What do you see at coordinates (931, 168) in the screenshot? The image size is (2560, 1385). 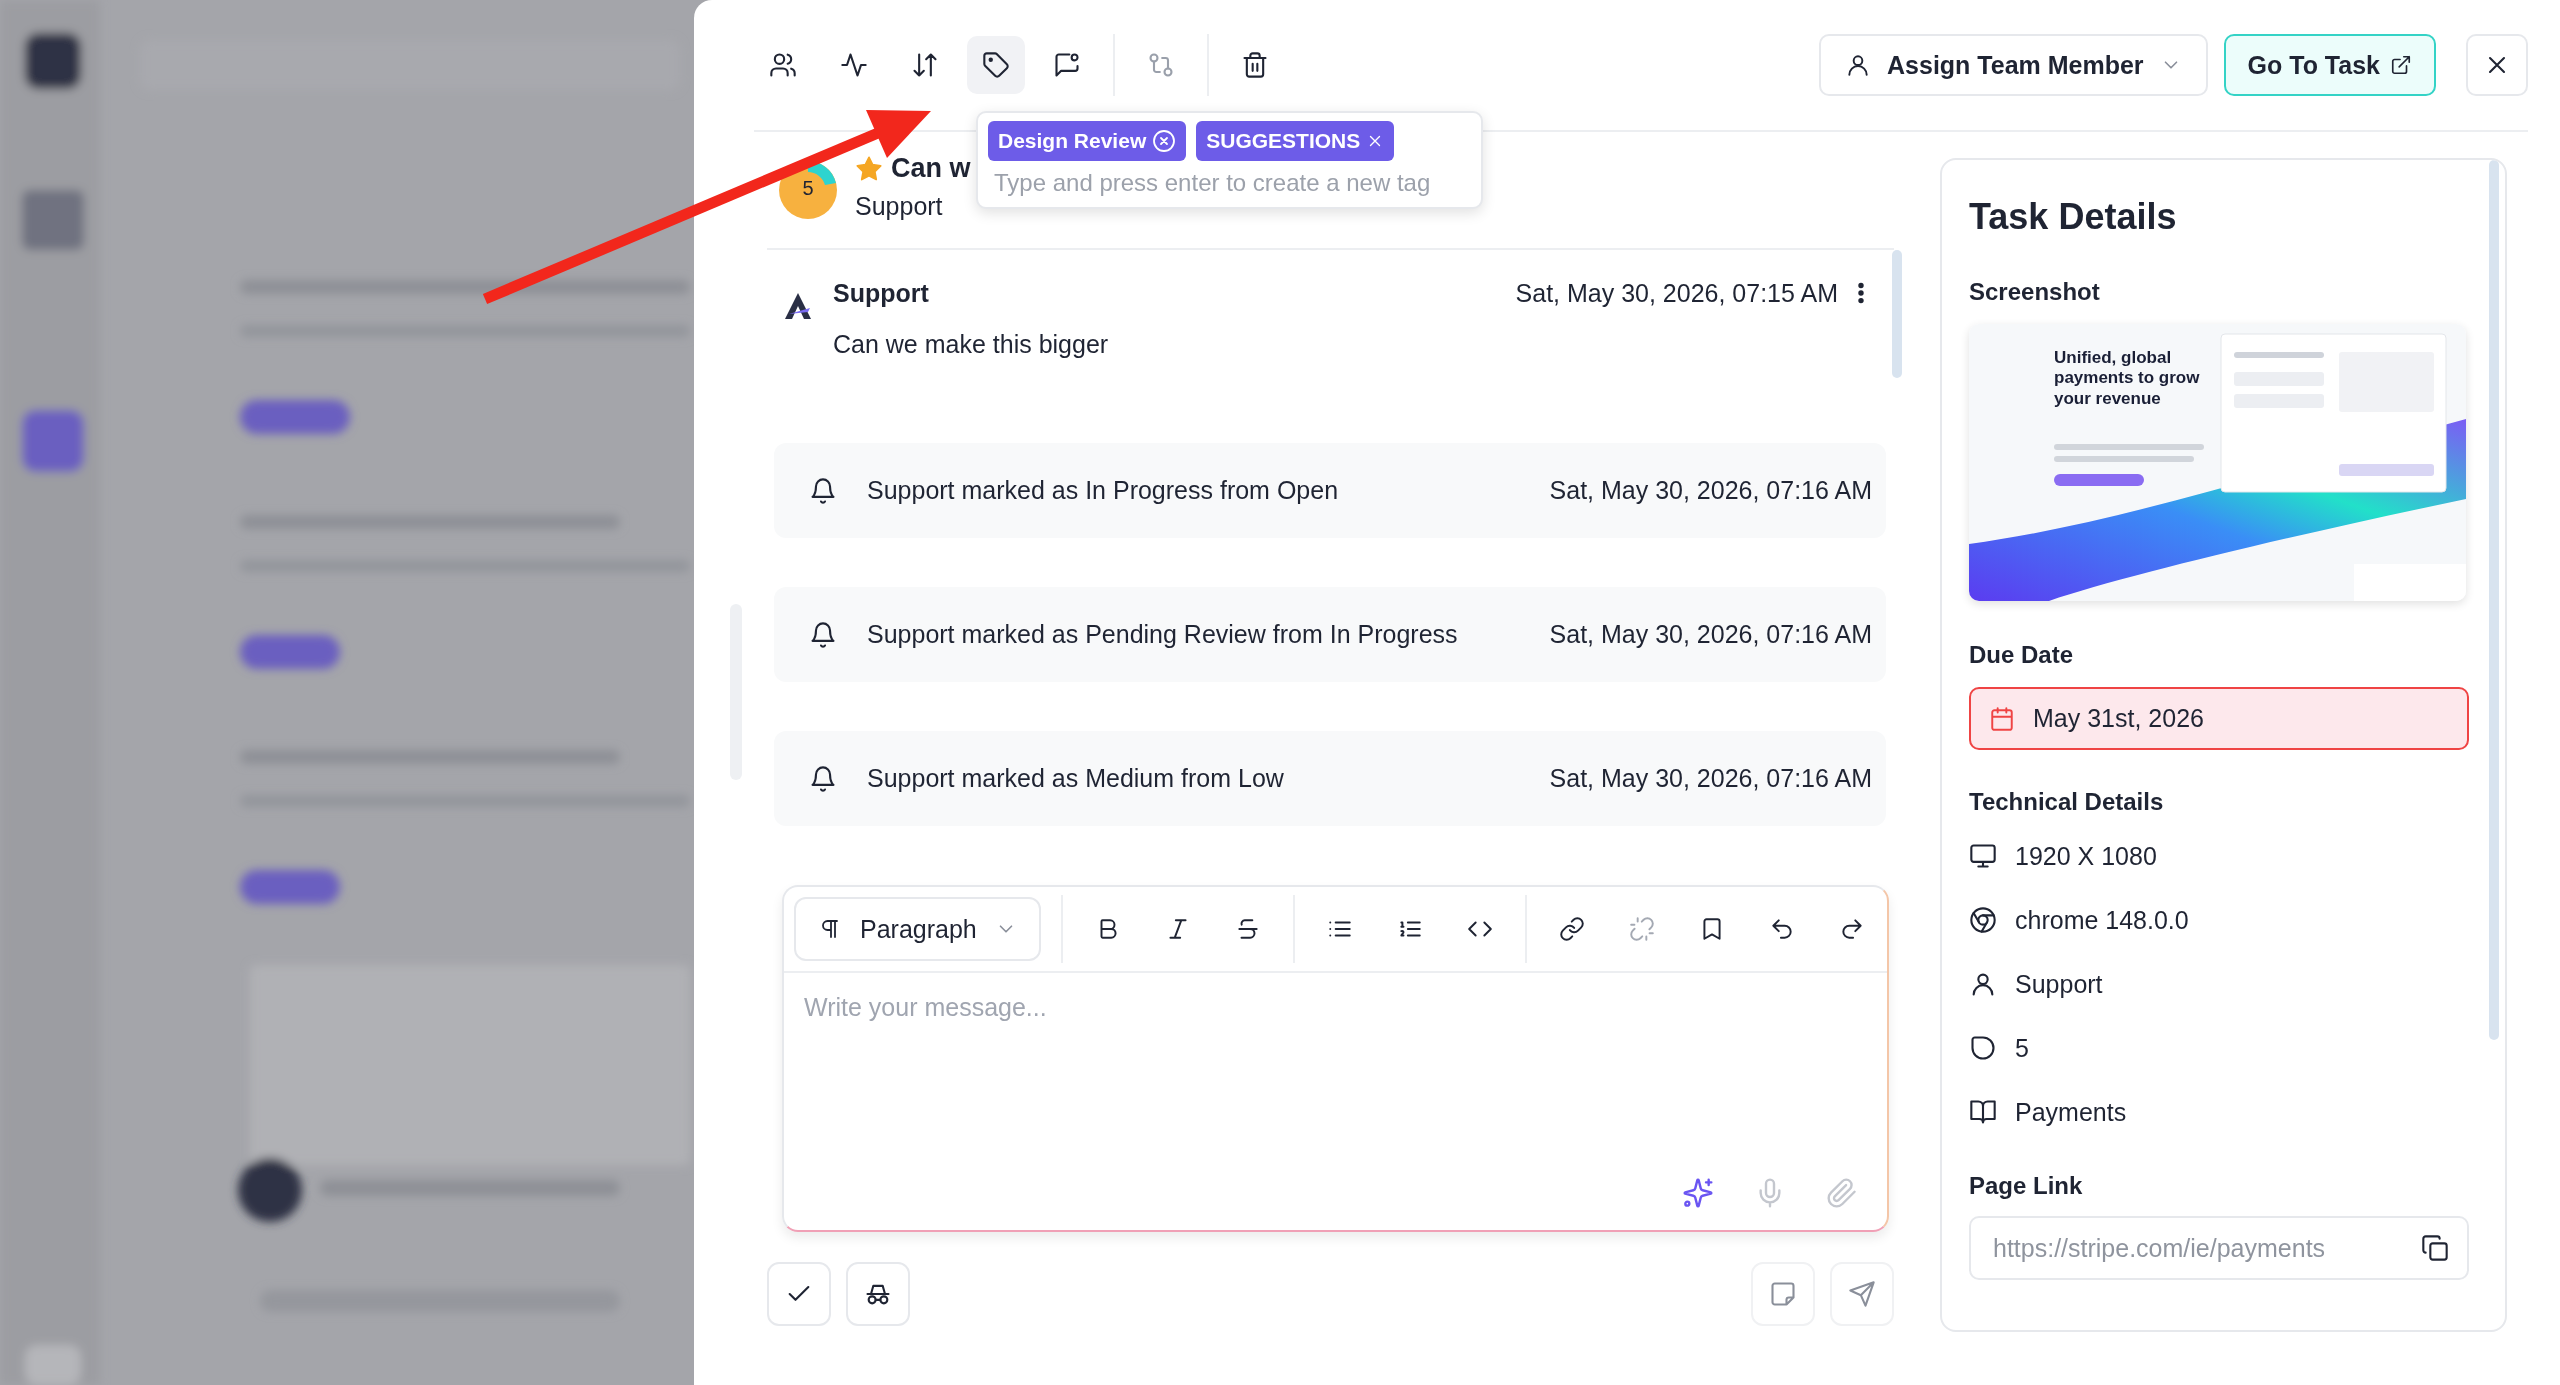 I see `task-title: Can w` at bounding box center [931, 168].